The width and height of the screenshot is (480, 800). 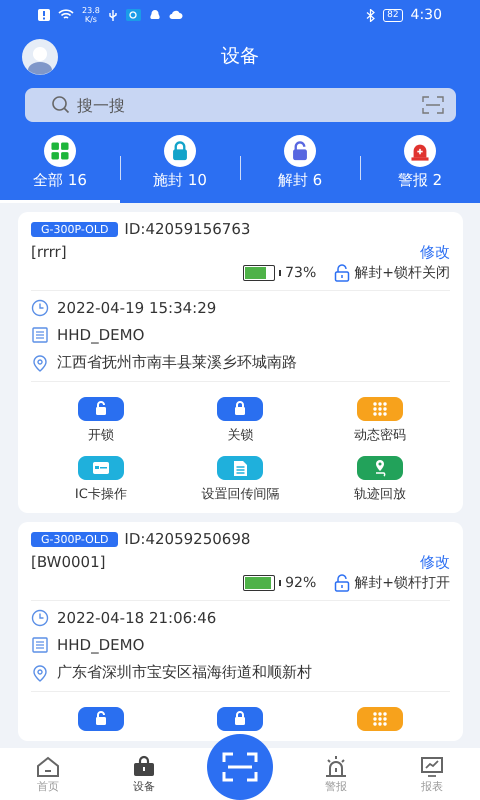 What do you see at coordinates (420, 168) in the screenshot?
I see `filter-tab: 警报 2` at bounding box center [420, 168].